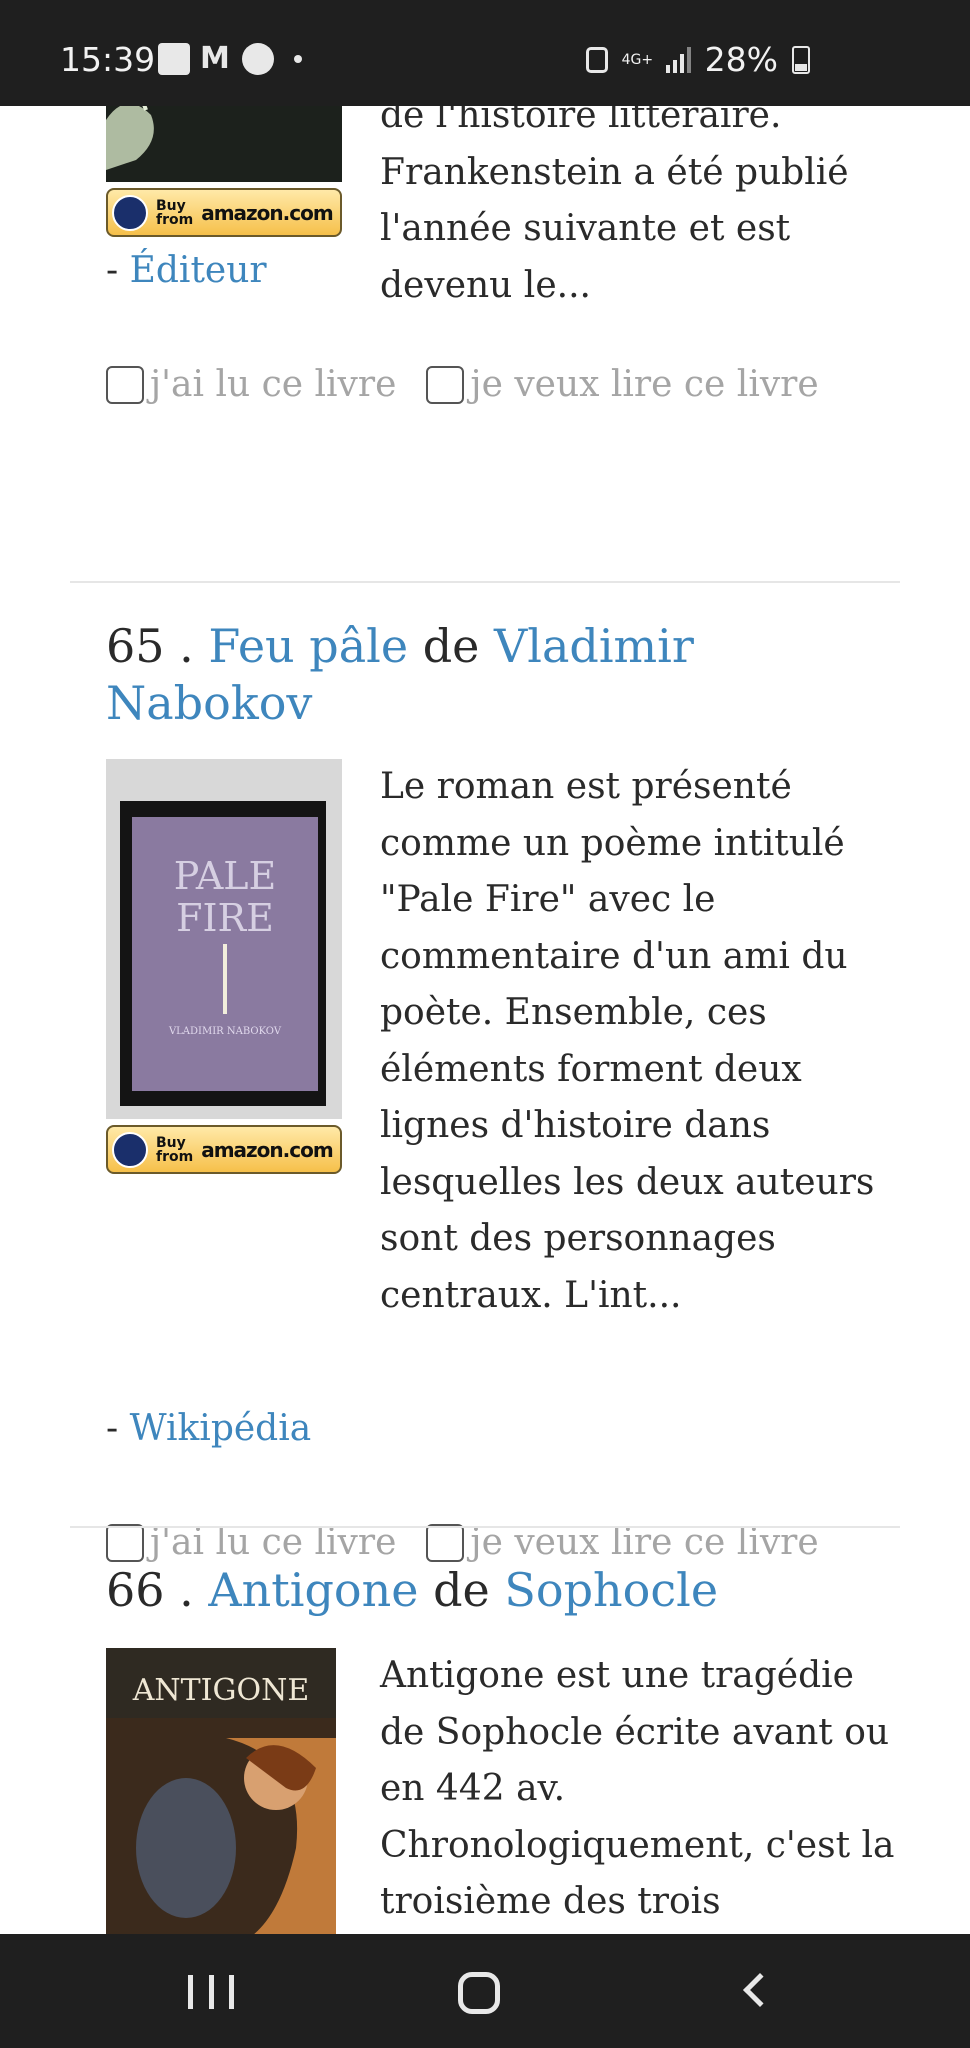 This screenshot has width=970, height=2048. What do you see at coordinates (211, 1992) in the screenshot?
I see `recent-apps-button` at bounding box center [211, 1992].